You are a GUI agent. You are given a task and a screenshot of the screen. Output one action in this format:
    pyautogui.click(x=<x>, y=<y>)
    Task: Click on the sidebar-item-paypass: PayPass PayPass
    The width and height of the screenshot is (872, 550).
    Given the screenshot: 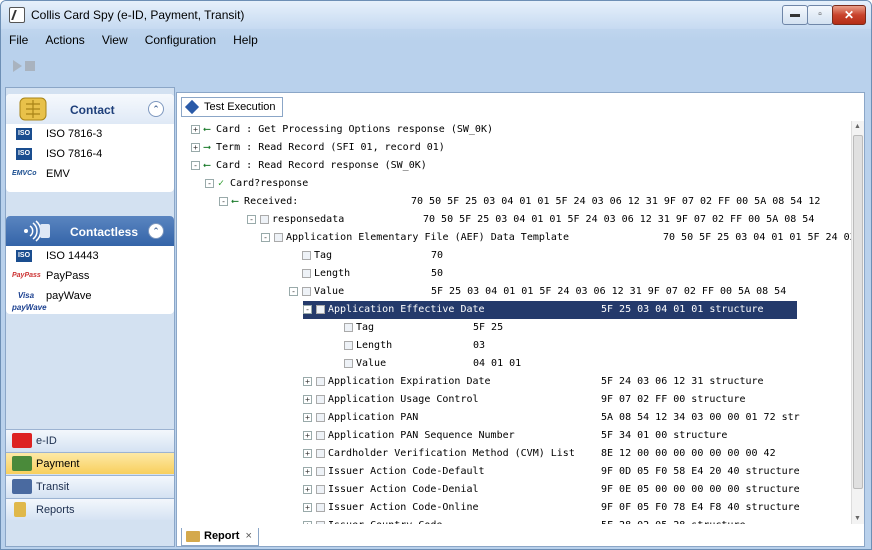 What is the action you would take?
    pyautogui.click(x=90, y=276)
    